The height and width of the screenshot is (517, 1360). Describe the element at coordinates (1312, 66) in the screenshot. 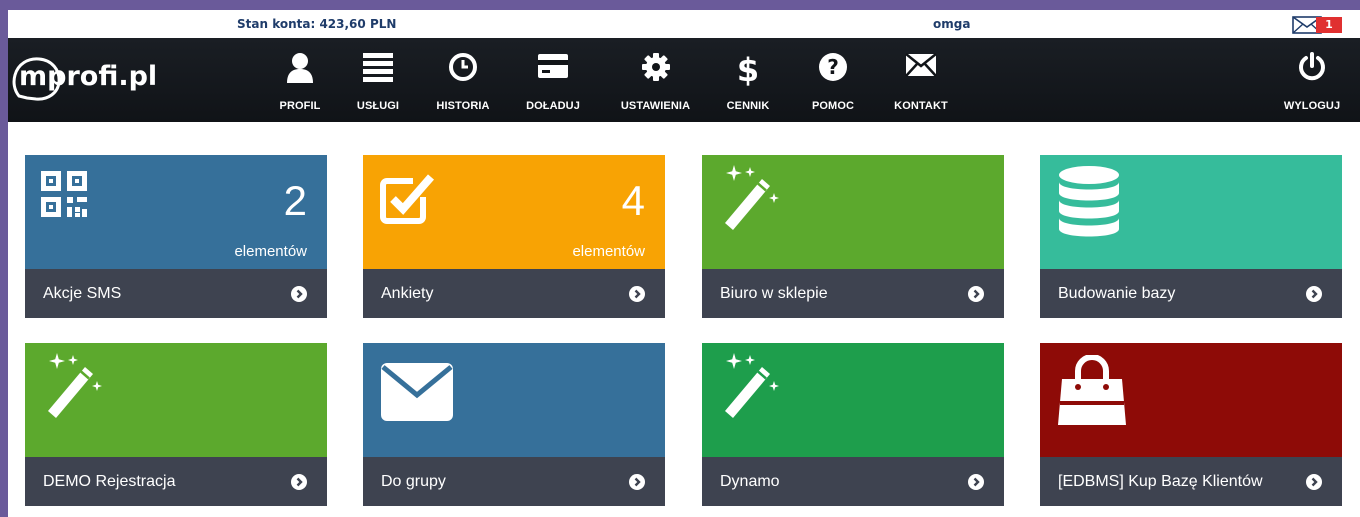

I see `power-icon` at that location.